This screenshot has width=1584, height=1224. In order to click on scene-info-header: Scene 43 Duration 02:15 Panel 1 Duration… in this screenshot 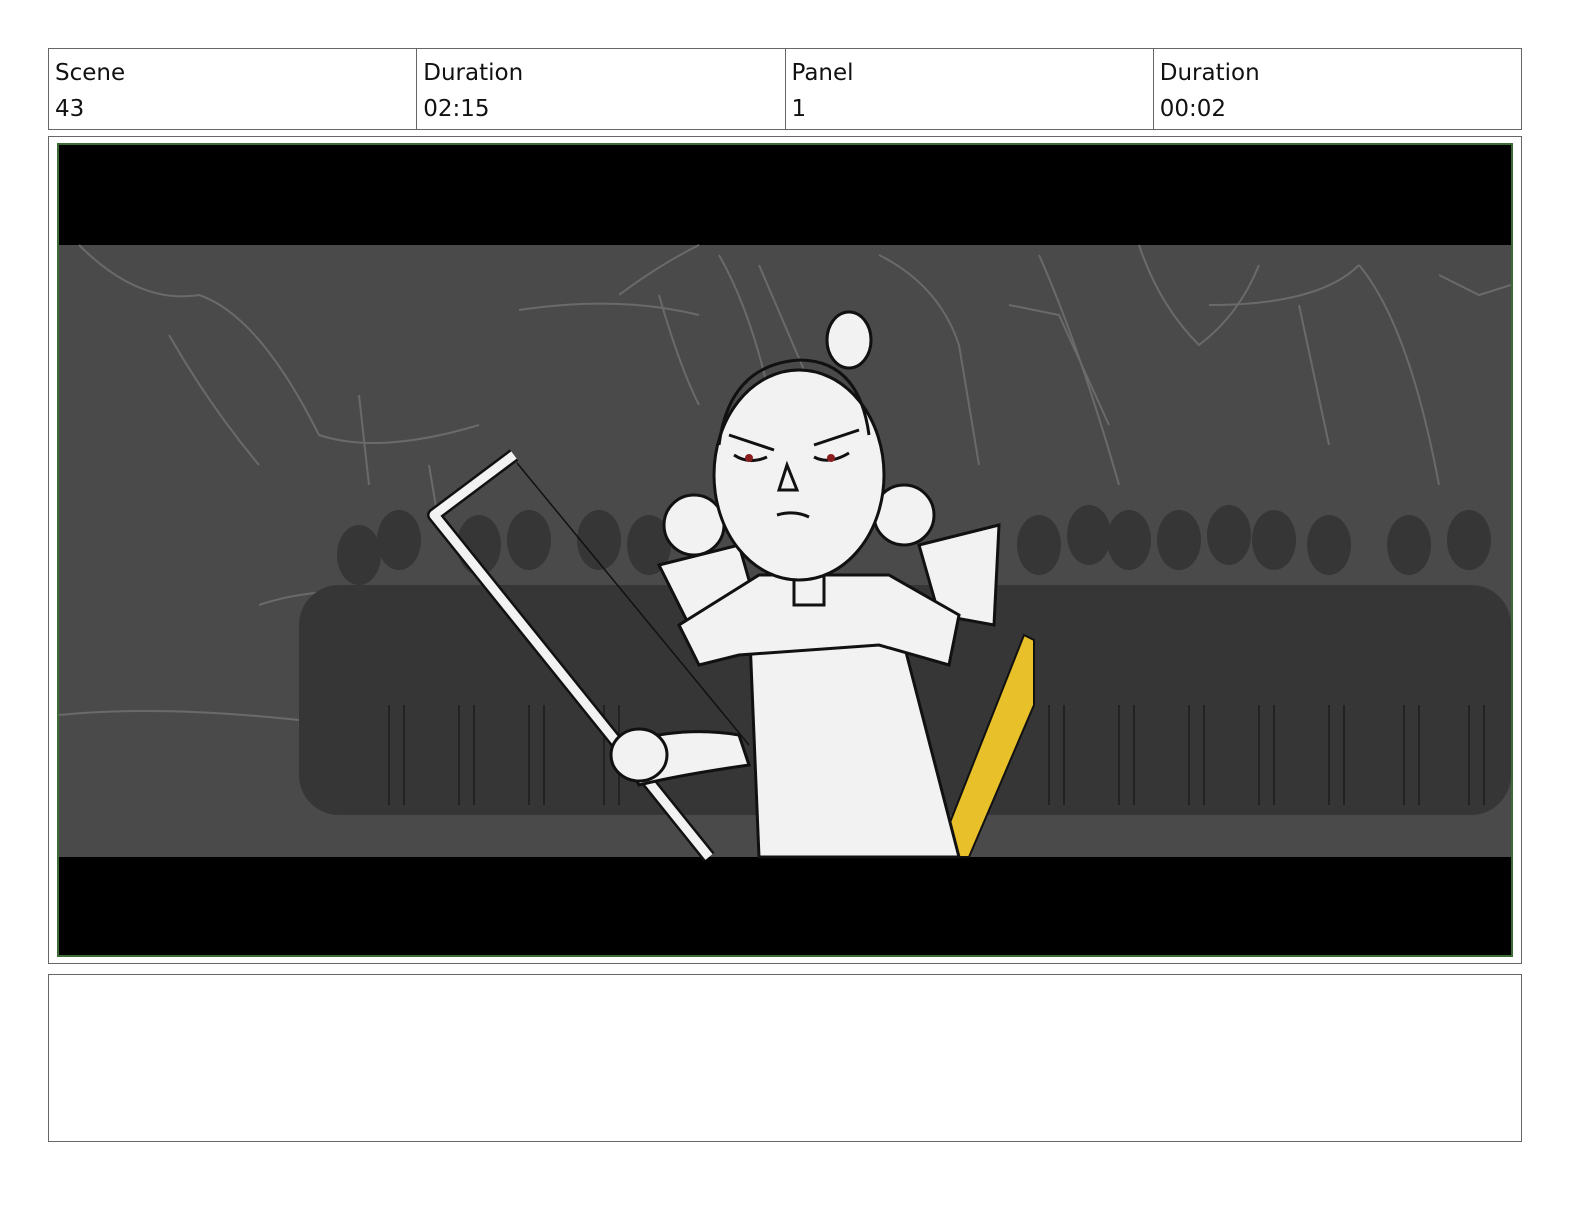, I will do `click(785, 89)`.